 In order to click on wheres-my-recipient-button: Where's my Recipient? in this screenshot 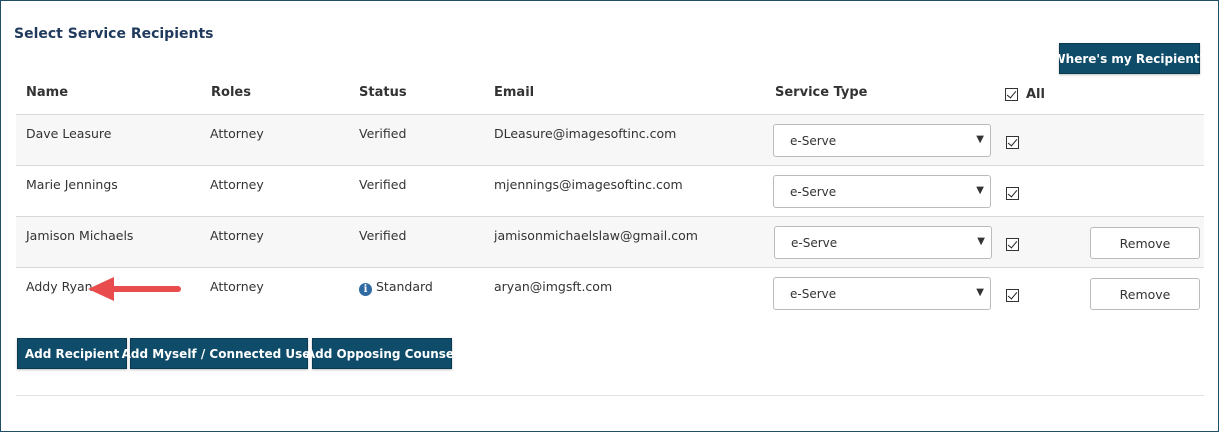, I will do `click(1129, 58)`.